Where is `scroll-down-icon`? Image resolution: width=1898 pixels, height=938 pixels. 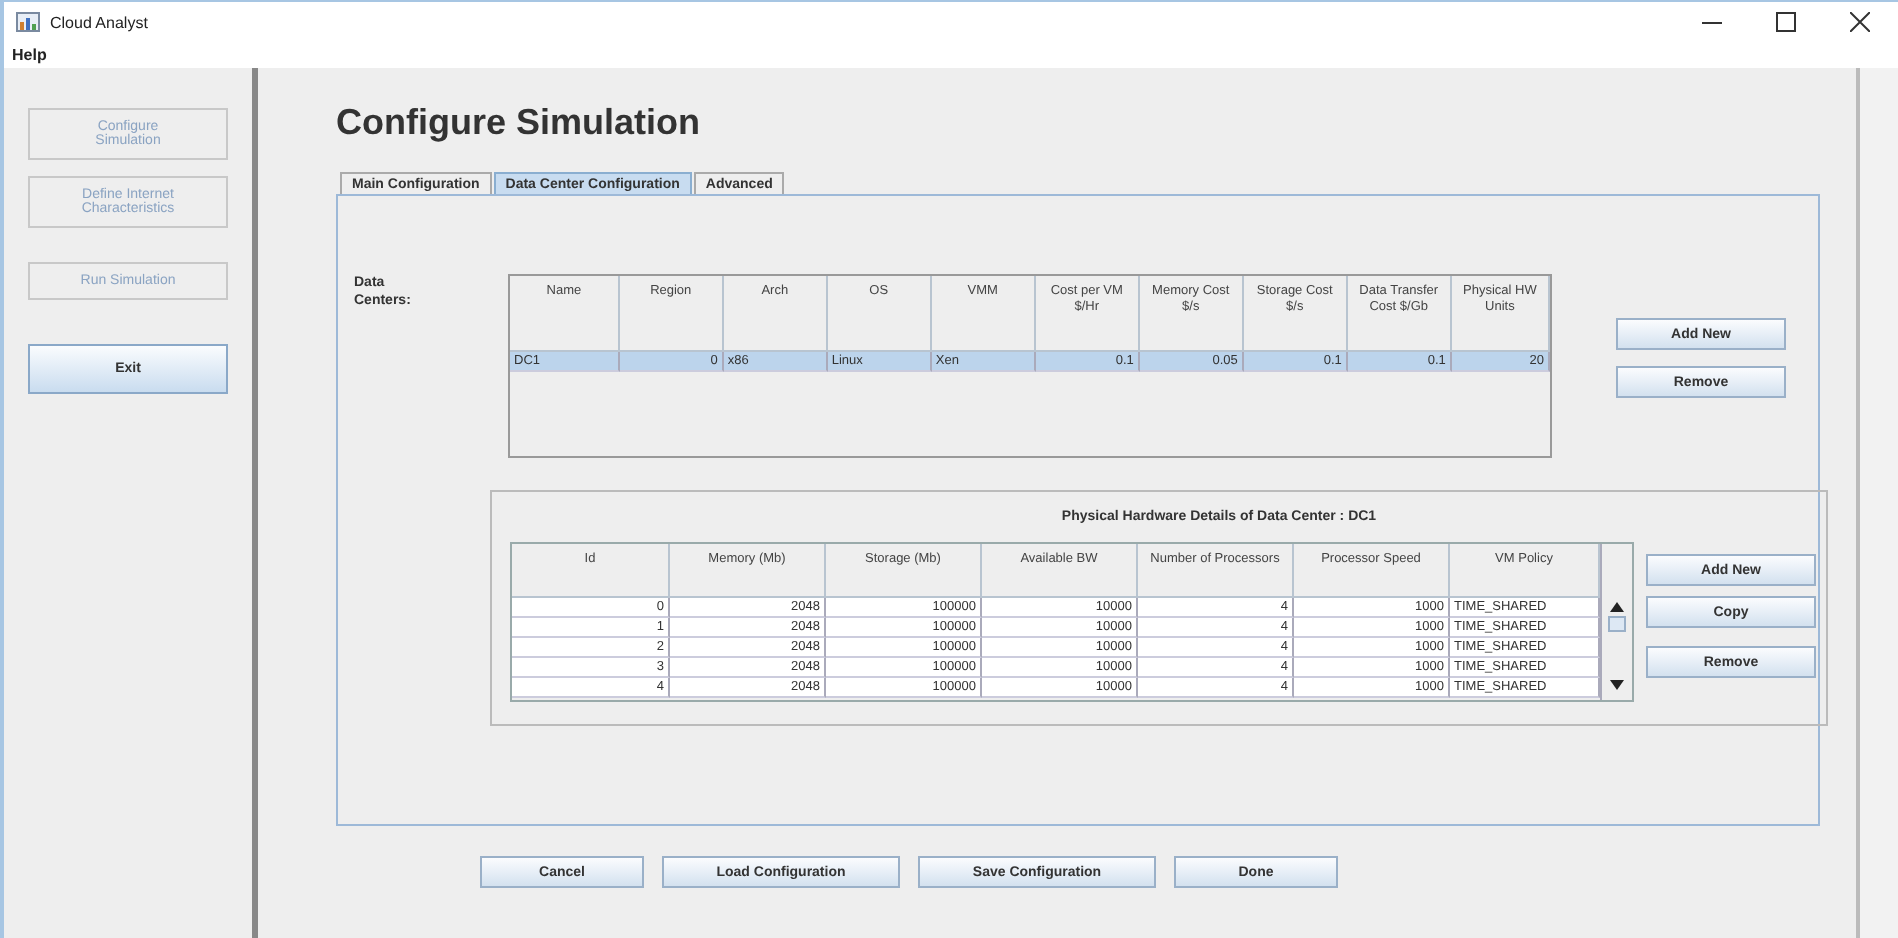 scroll-down-icon is located at coordinates (1617, 685).